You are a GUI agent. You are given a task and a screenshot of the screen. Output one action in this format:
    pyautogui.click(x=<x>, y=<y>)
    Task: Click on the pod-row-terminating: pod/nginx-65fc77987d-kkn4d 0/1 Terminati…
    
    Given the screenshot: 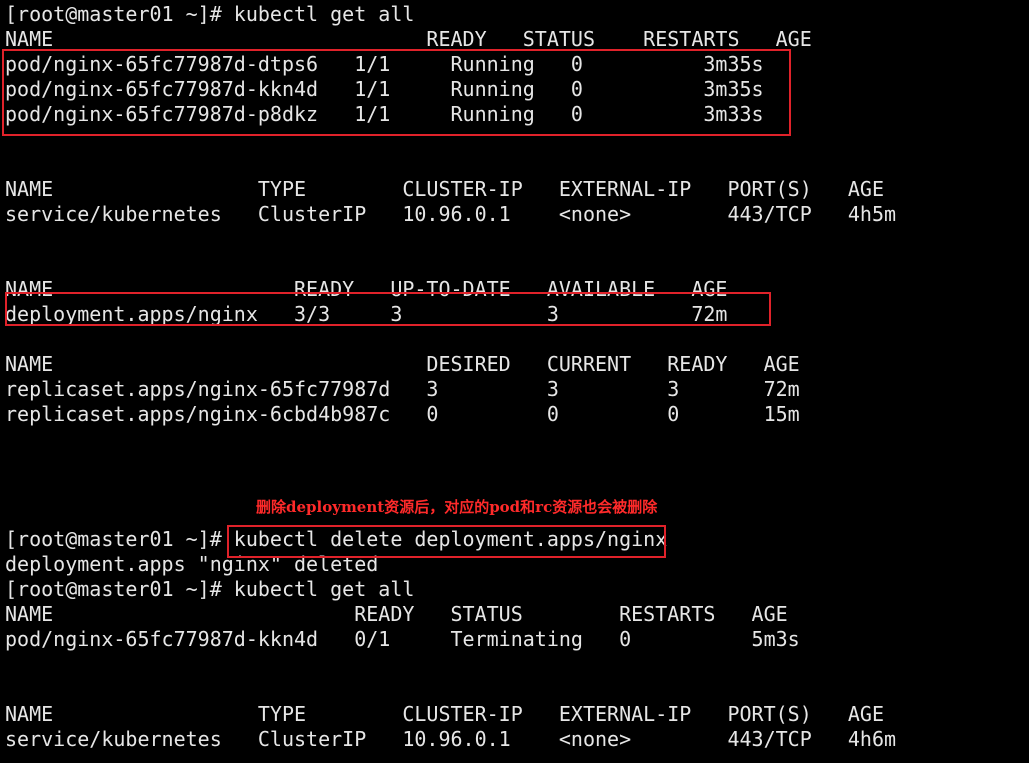 What is the action you would take?
    pyautogui.click(x=402, y=639)
    